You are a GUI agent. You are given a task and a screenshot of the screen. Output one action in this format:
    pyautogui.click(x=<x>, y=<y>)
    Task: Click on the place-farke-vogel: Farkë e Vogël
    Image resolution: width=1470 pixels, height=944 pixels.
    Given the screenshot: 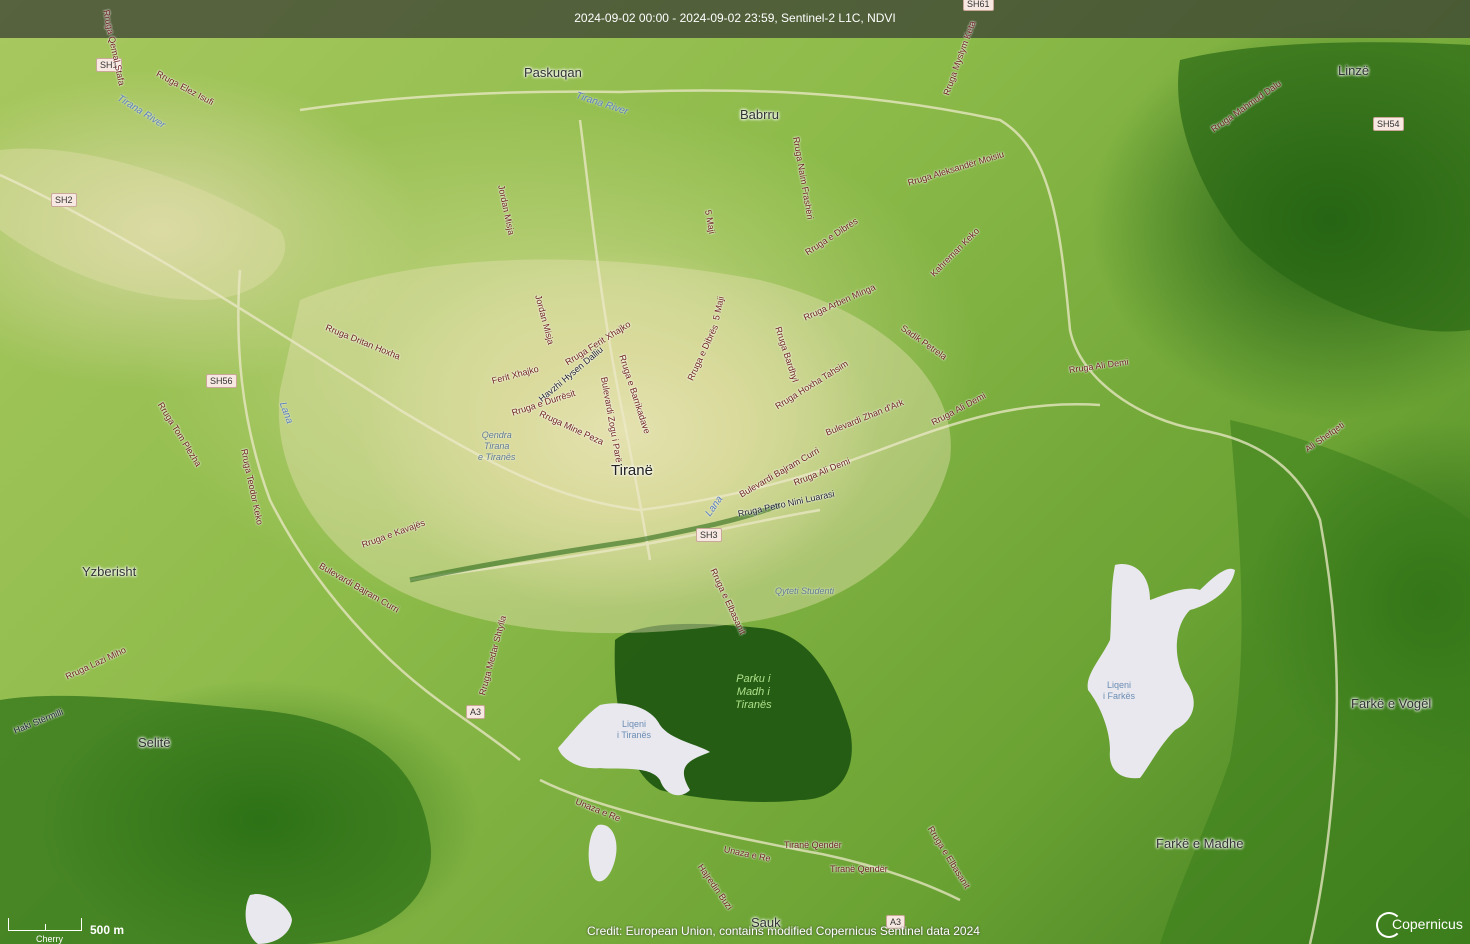 What is the action you would take?
    pyautogui.click(x=1391, y=703)
    